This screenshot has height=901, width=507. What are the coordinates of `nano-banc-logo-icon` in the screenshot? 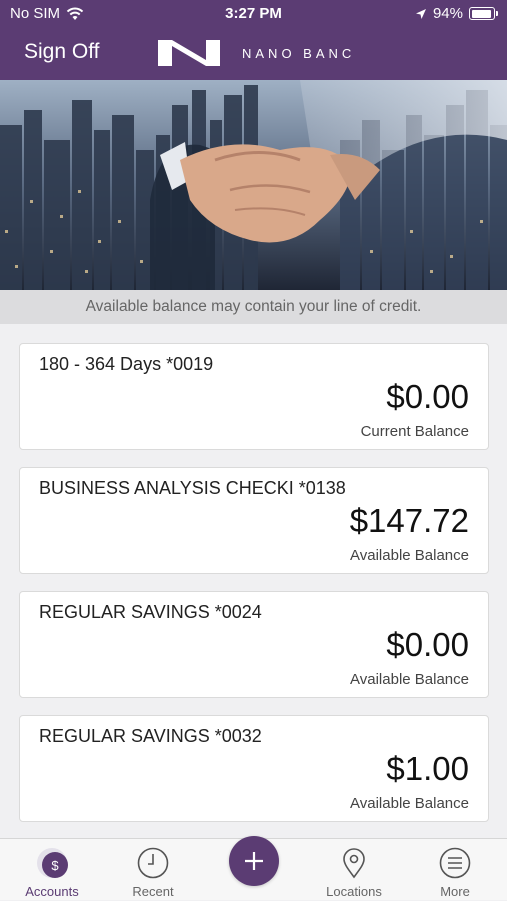 It's located at (189, 53).